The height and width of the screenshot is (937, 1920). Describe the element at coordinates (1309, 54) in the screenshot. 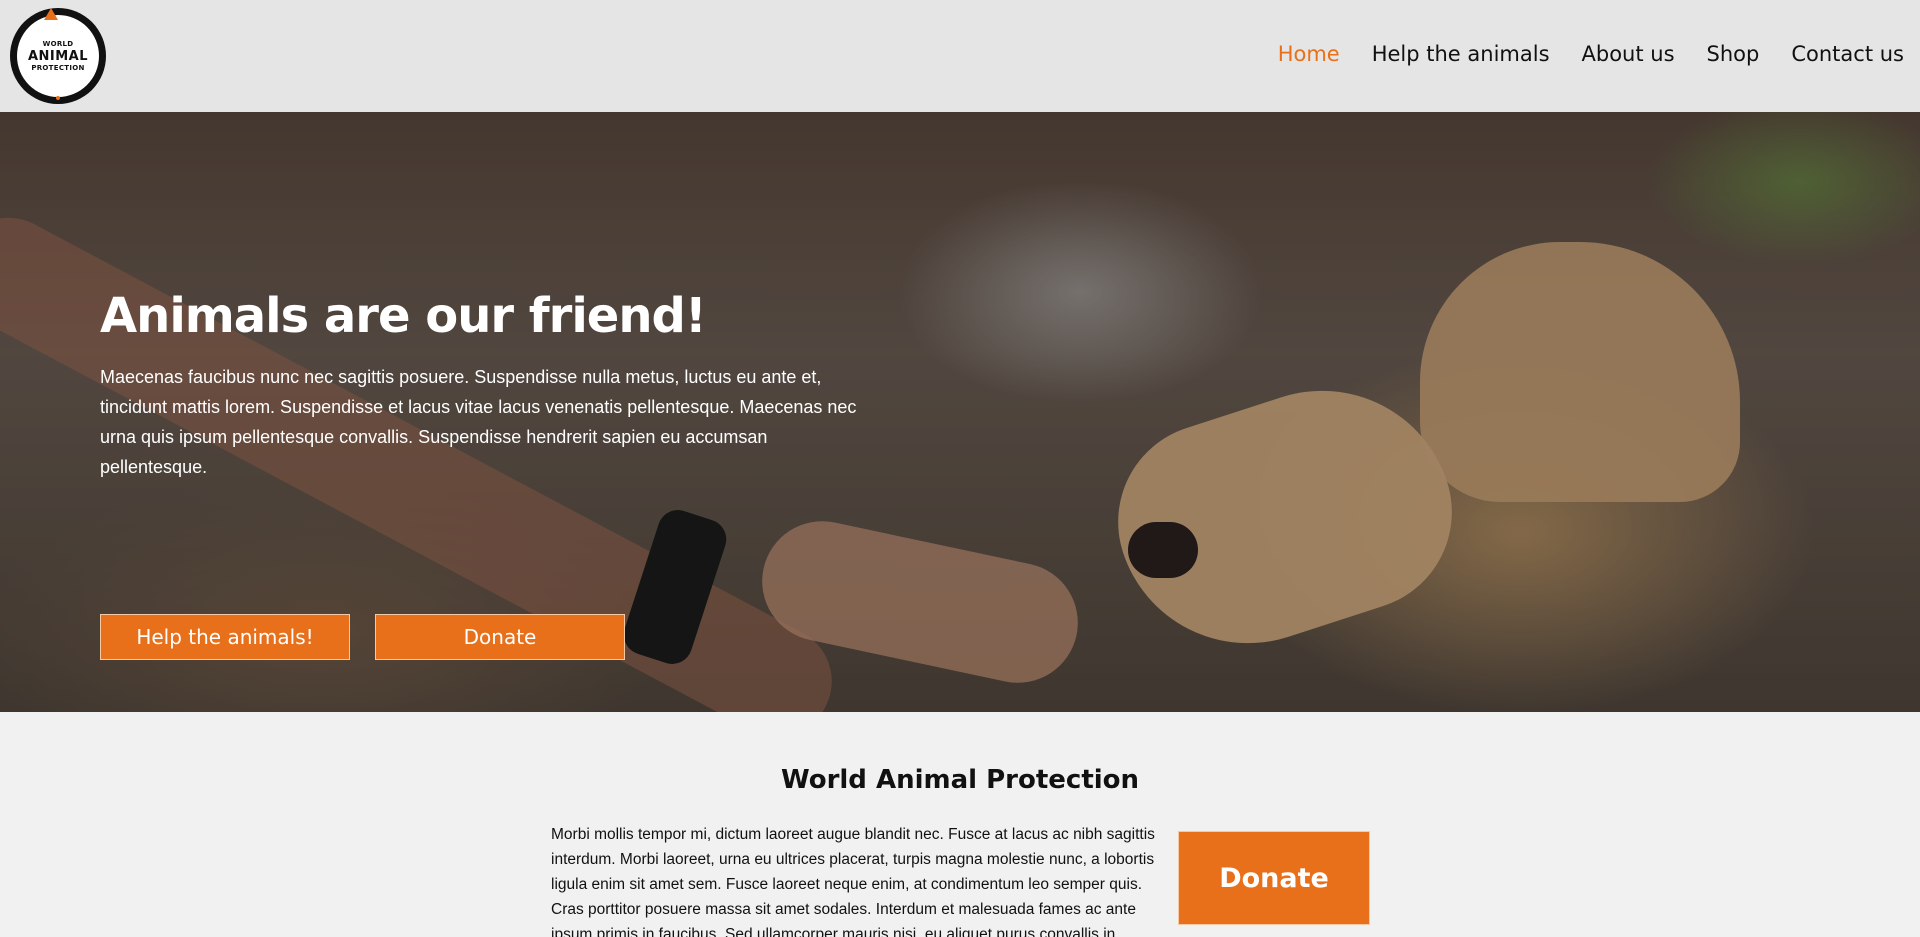

I see `nav-item-home: Home` at that location.